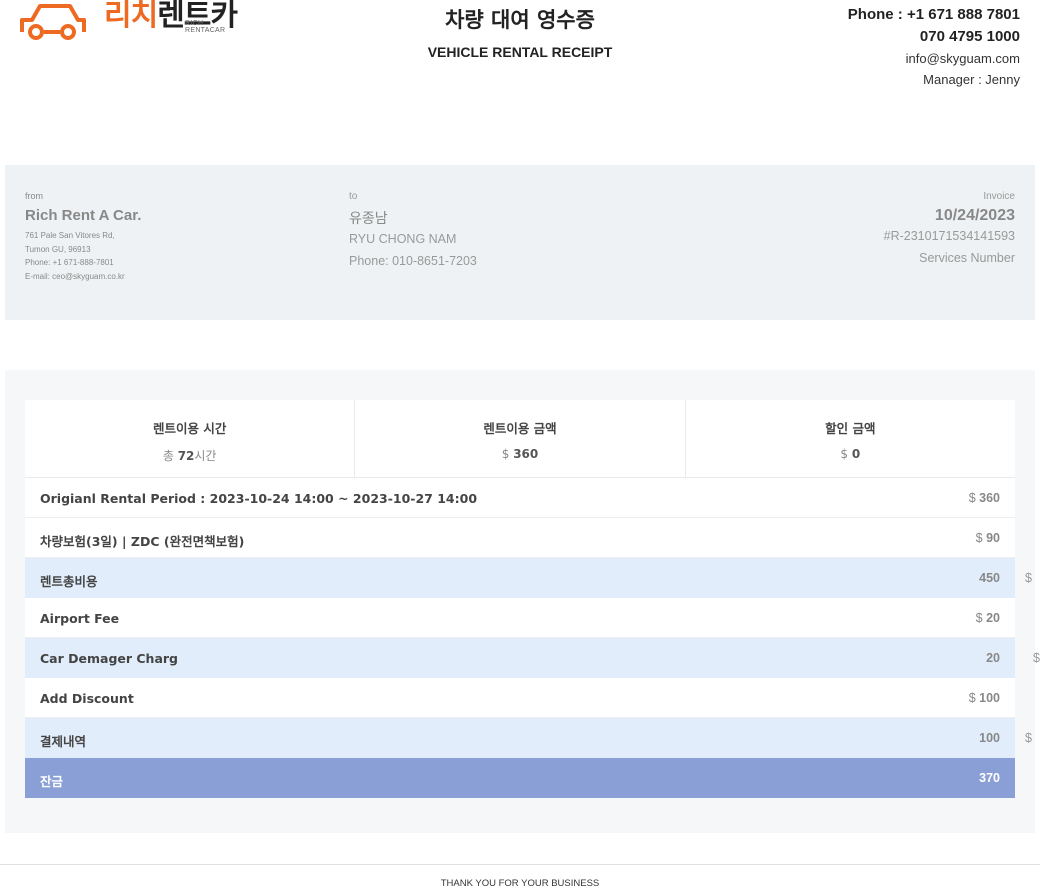  I want to click on phone-secondary: 070 4795 1000, so click(969, 36).